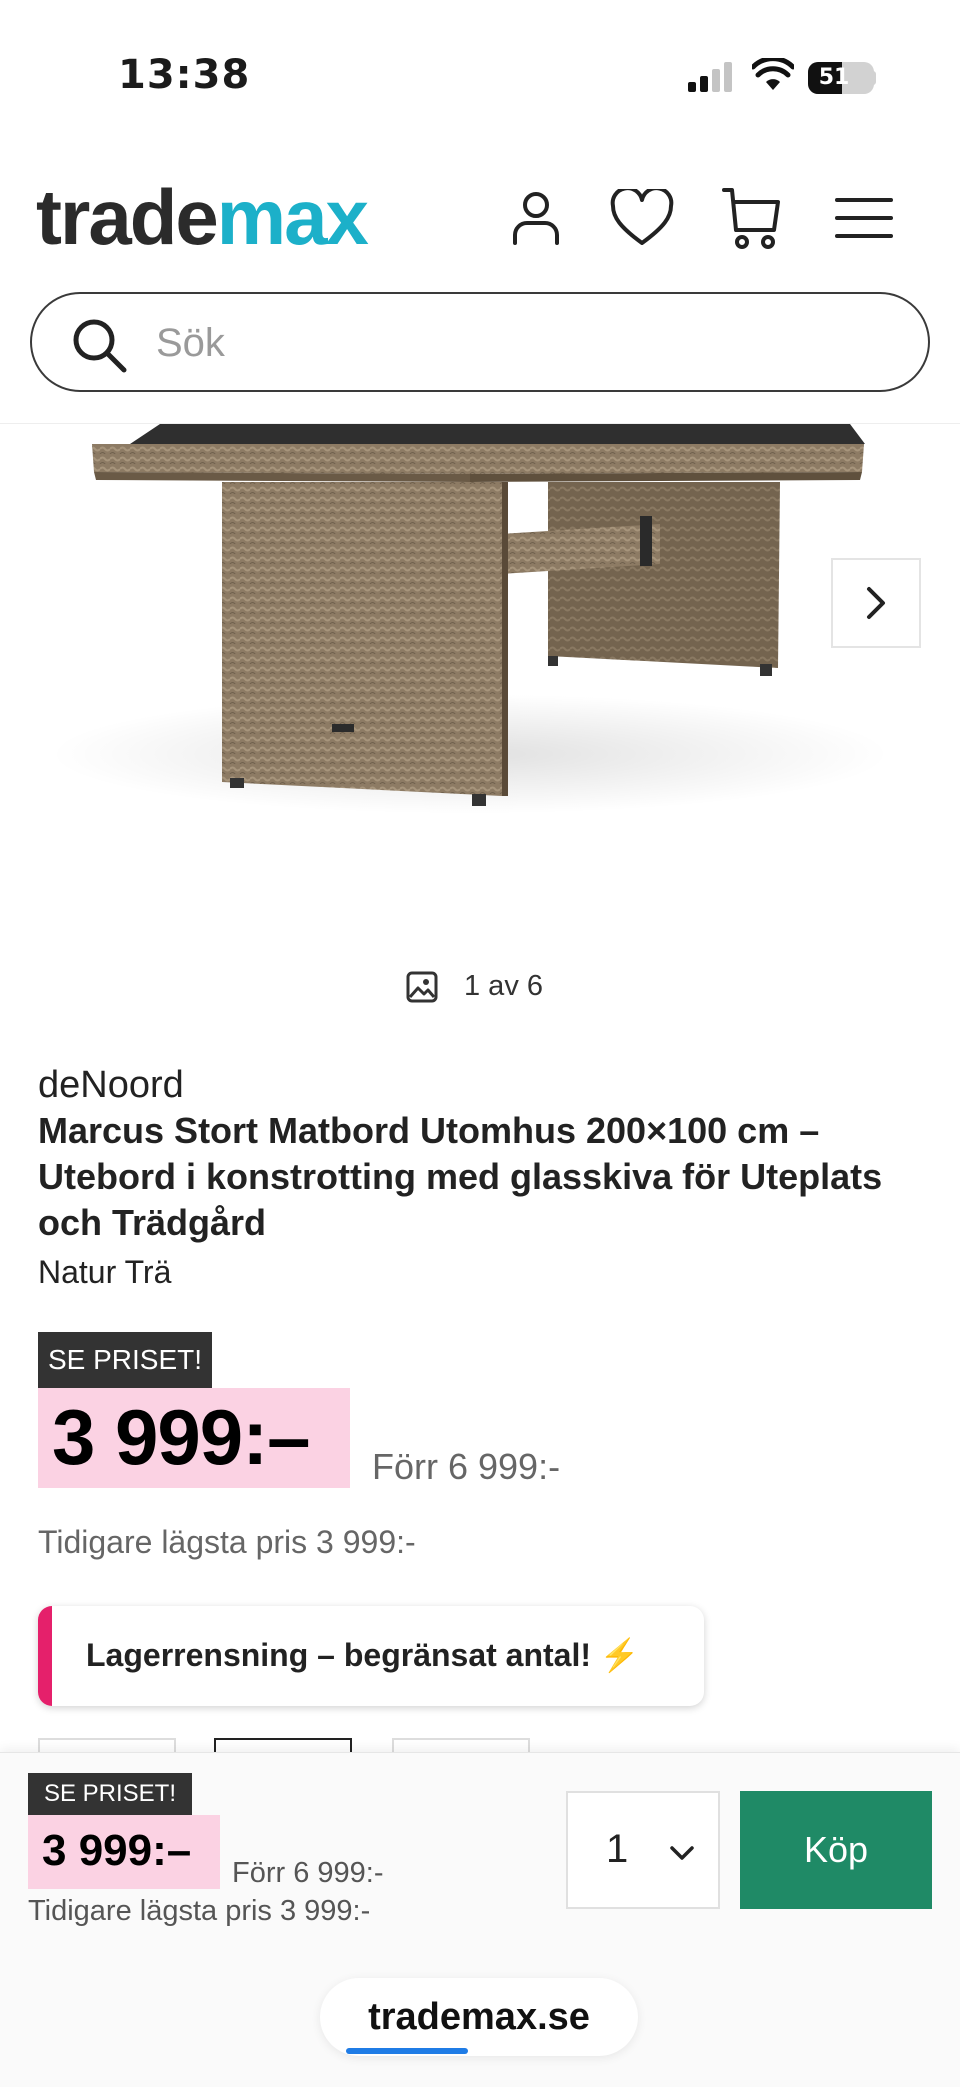  I want to click on image-counter-text: 1 av 6, so click(503, 986).